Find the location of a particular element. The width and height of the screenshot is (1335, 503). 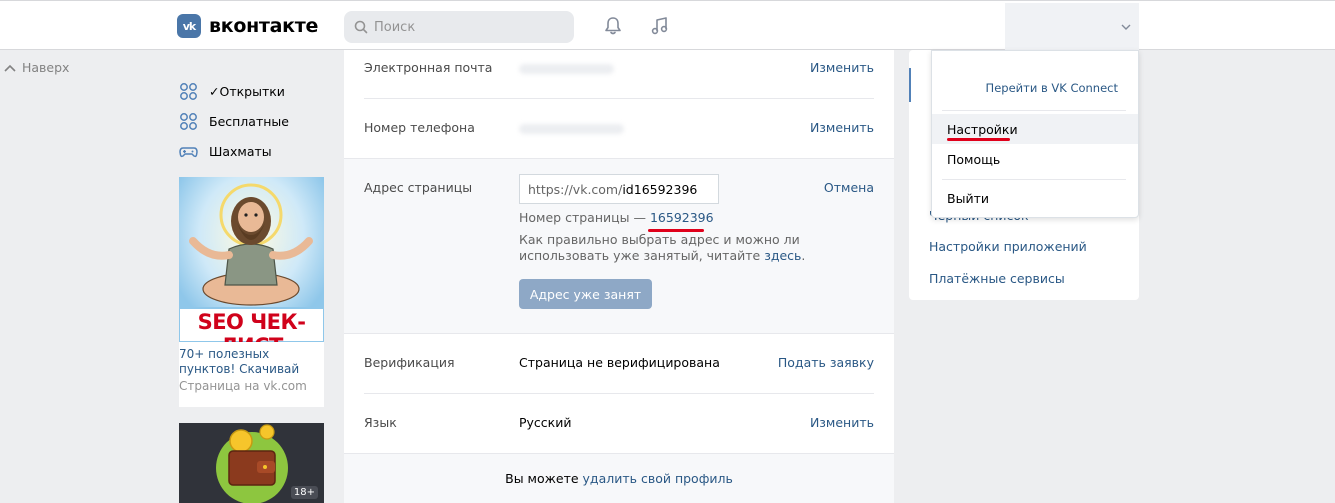

page-number-line: Номер страницы — 16592396 is located at coordinates (616, 221).